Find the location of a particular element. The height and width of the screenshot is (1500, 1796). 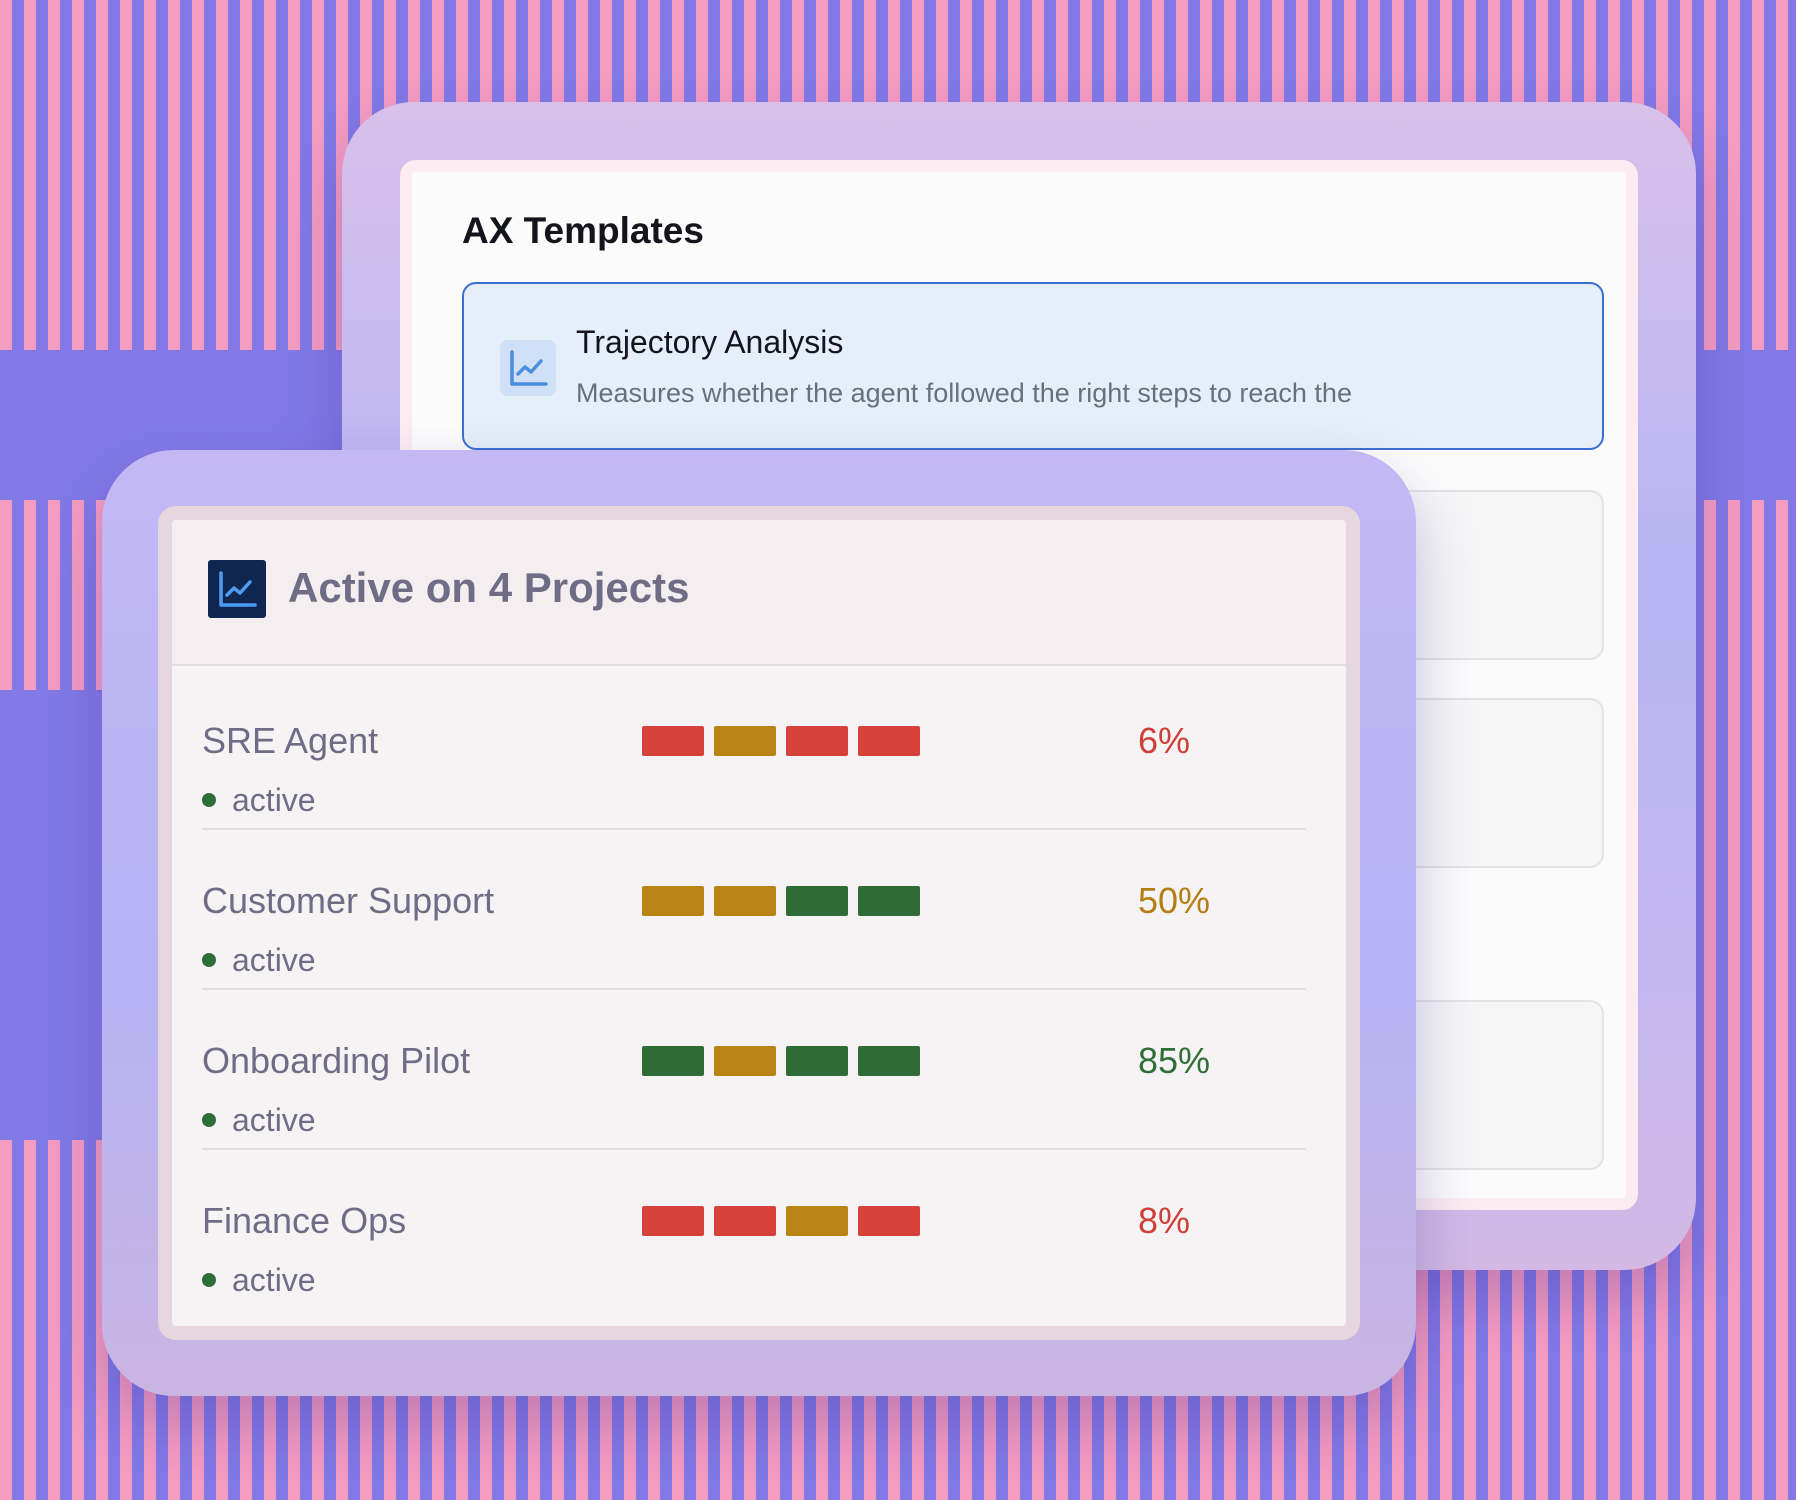

projects-header: Active on 4 Projects is located at coordinates (759, 593).